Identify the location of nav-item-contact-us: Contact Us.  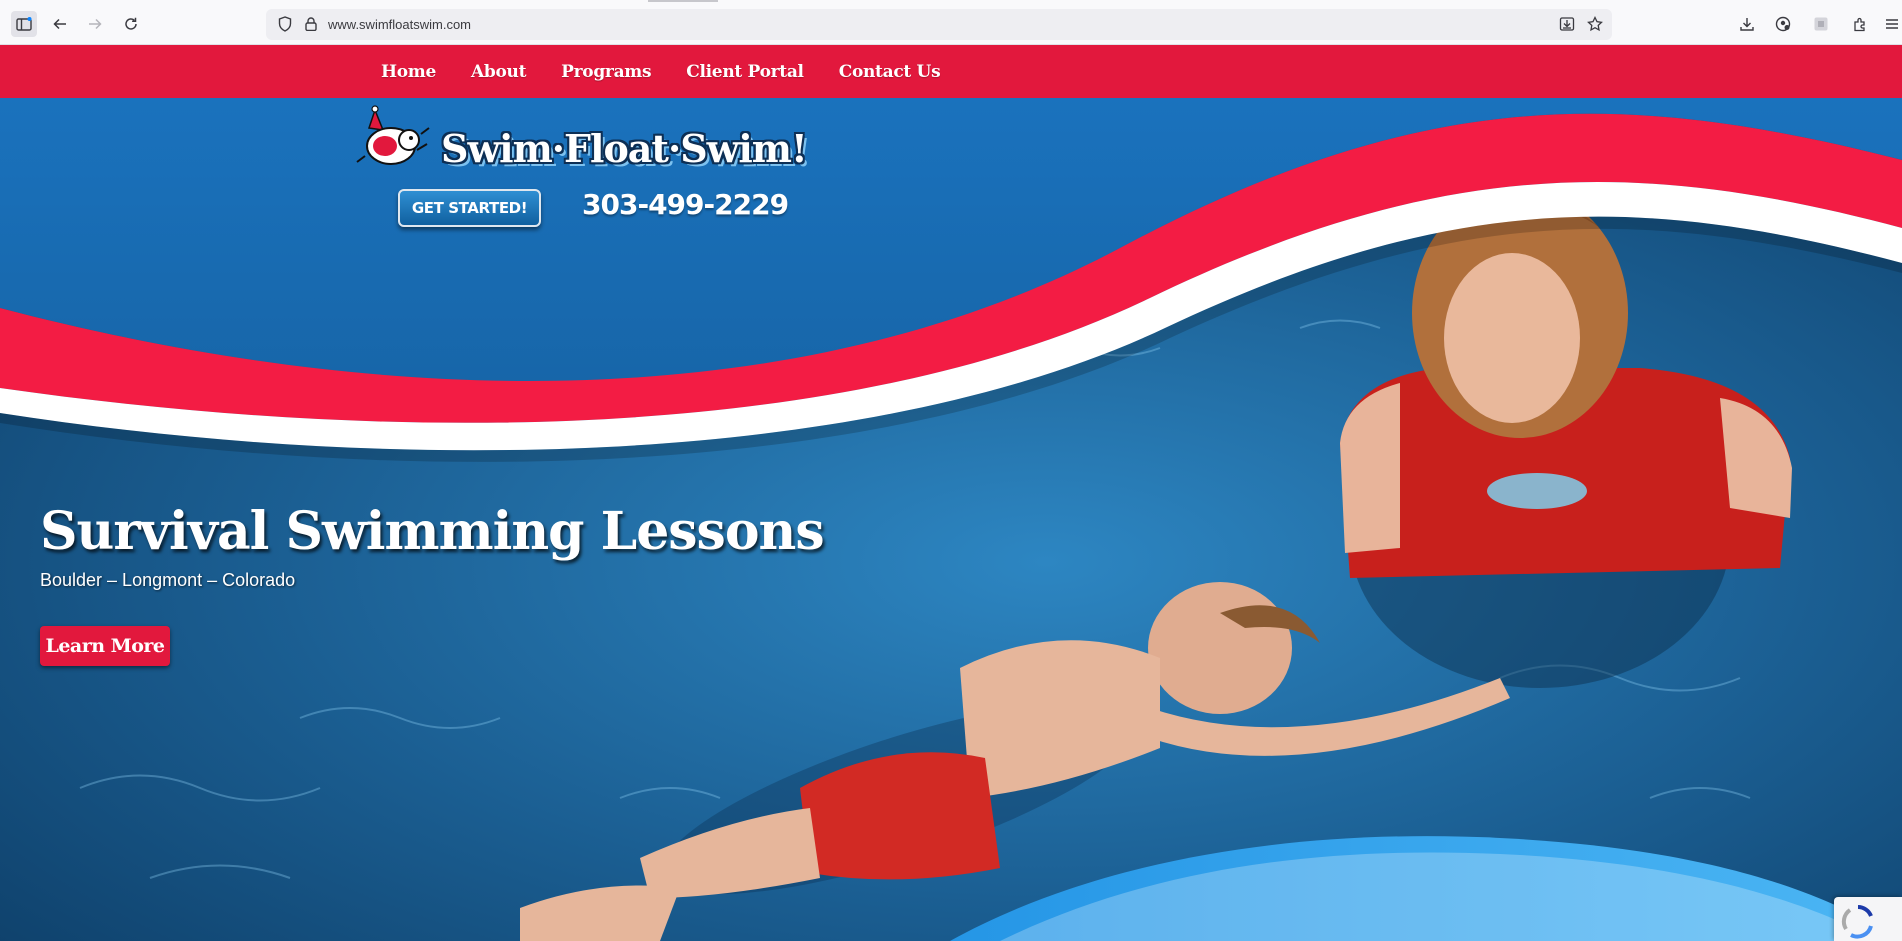
(890, 72).